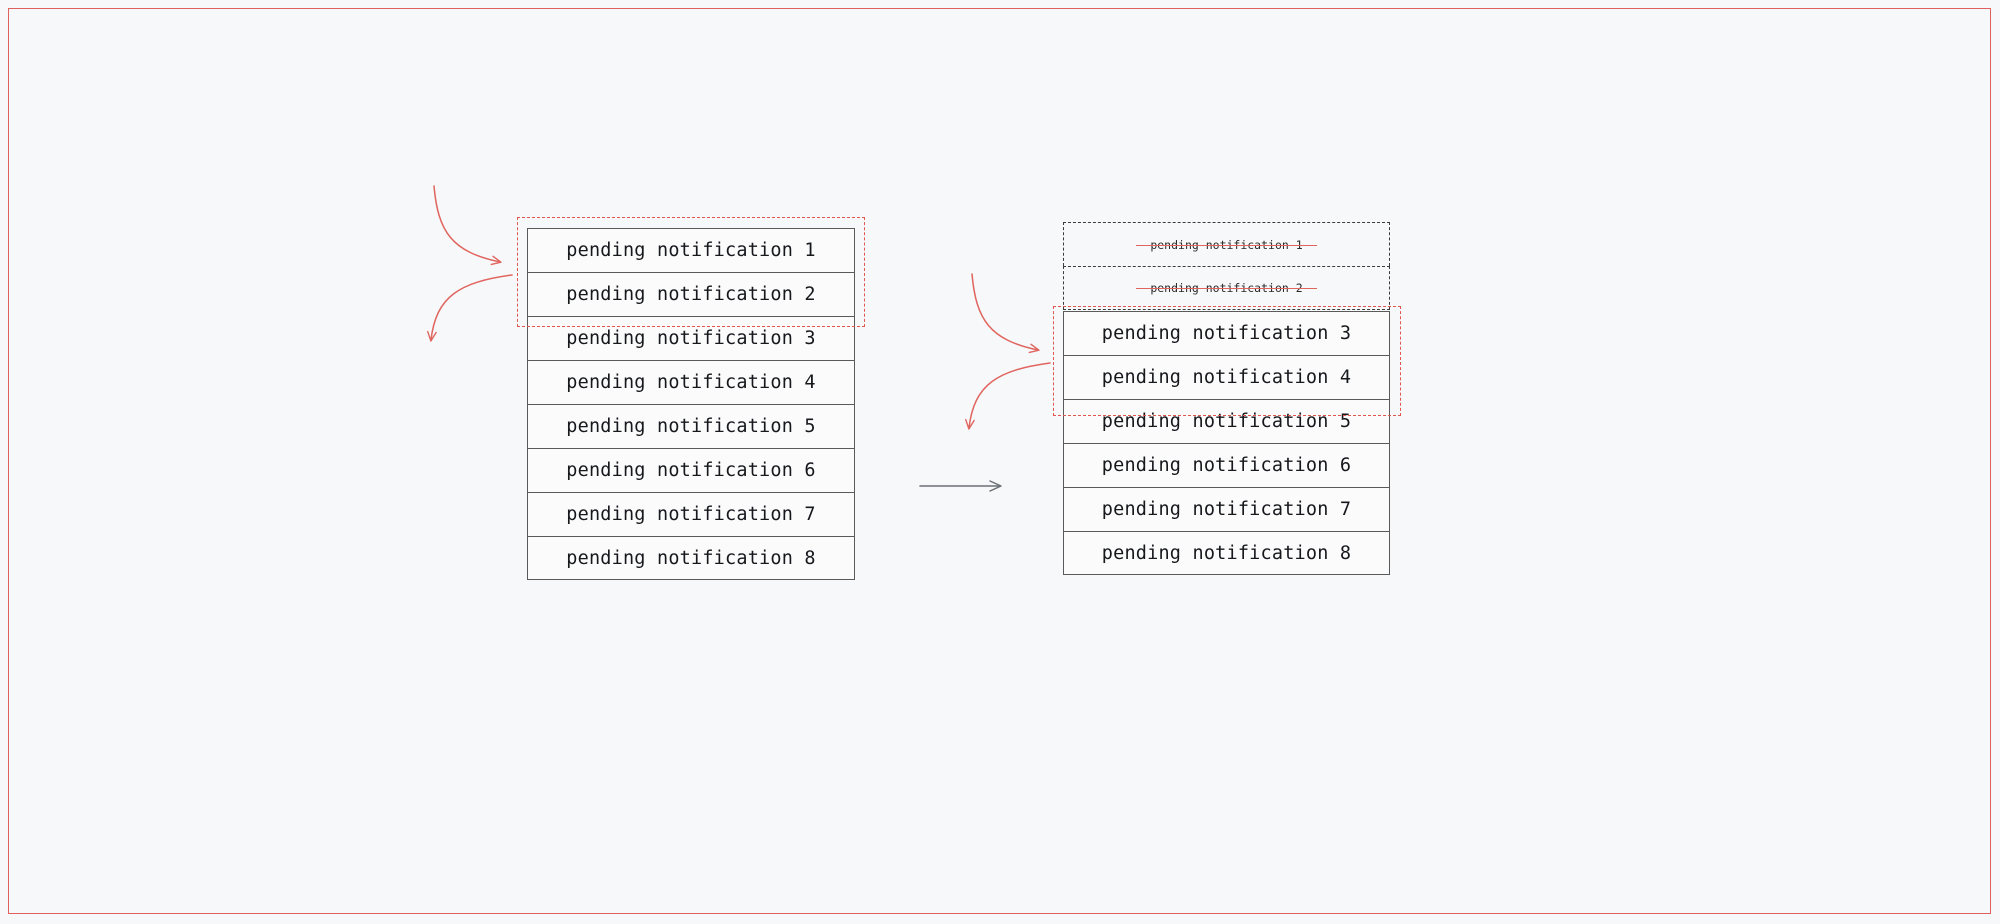  What do you see at coordinates (1008, 396) in the screenshot?
I see `pointer-arrow-out-of-selection-after` at bounding box center [1008, 396].